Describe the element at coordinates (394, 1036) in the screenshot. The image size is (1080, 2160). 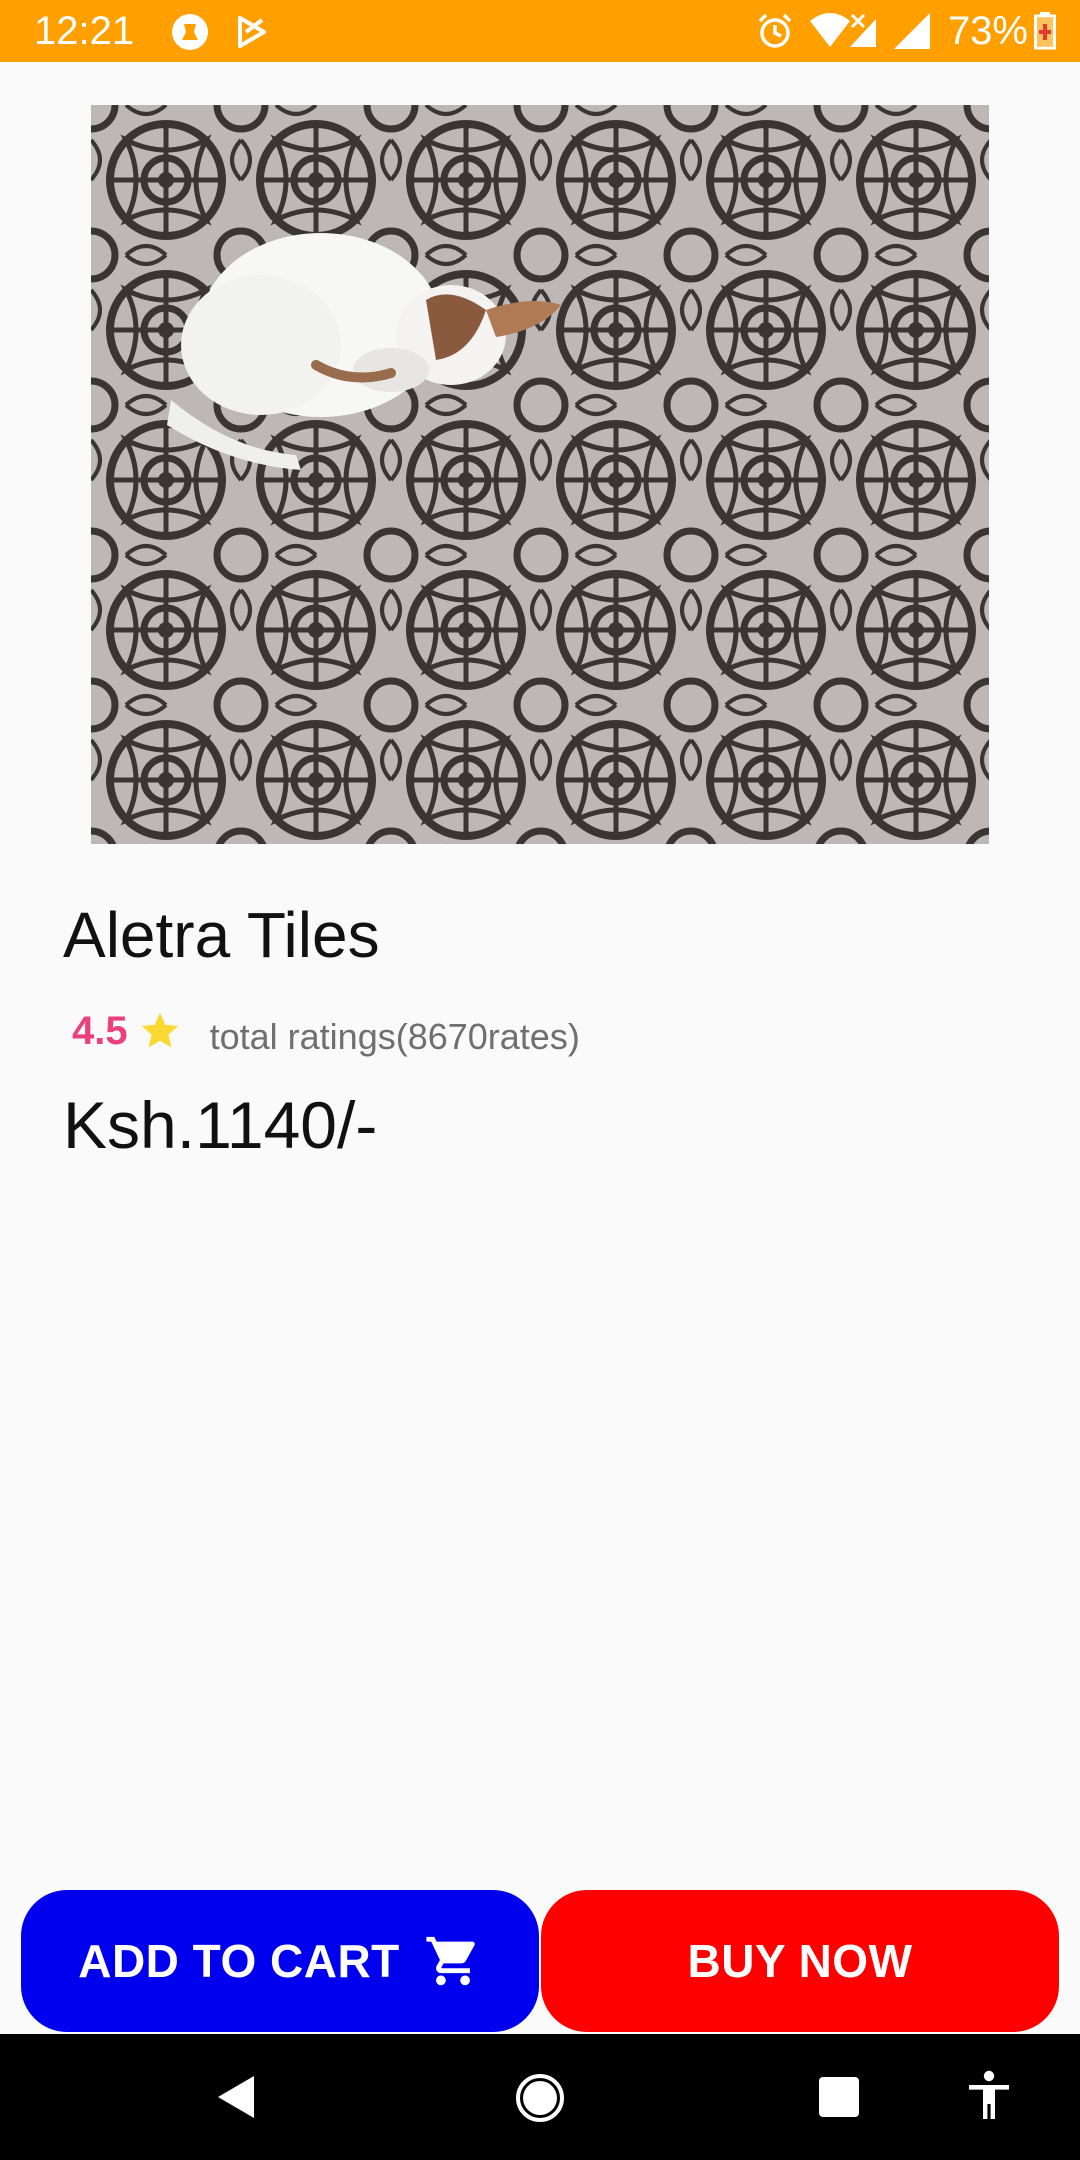
I see `rating-count-text: total ratings(8670rates)` at that location.